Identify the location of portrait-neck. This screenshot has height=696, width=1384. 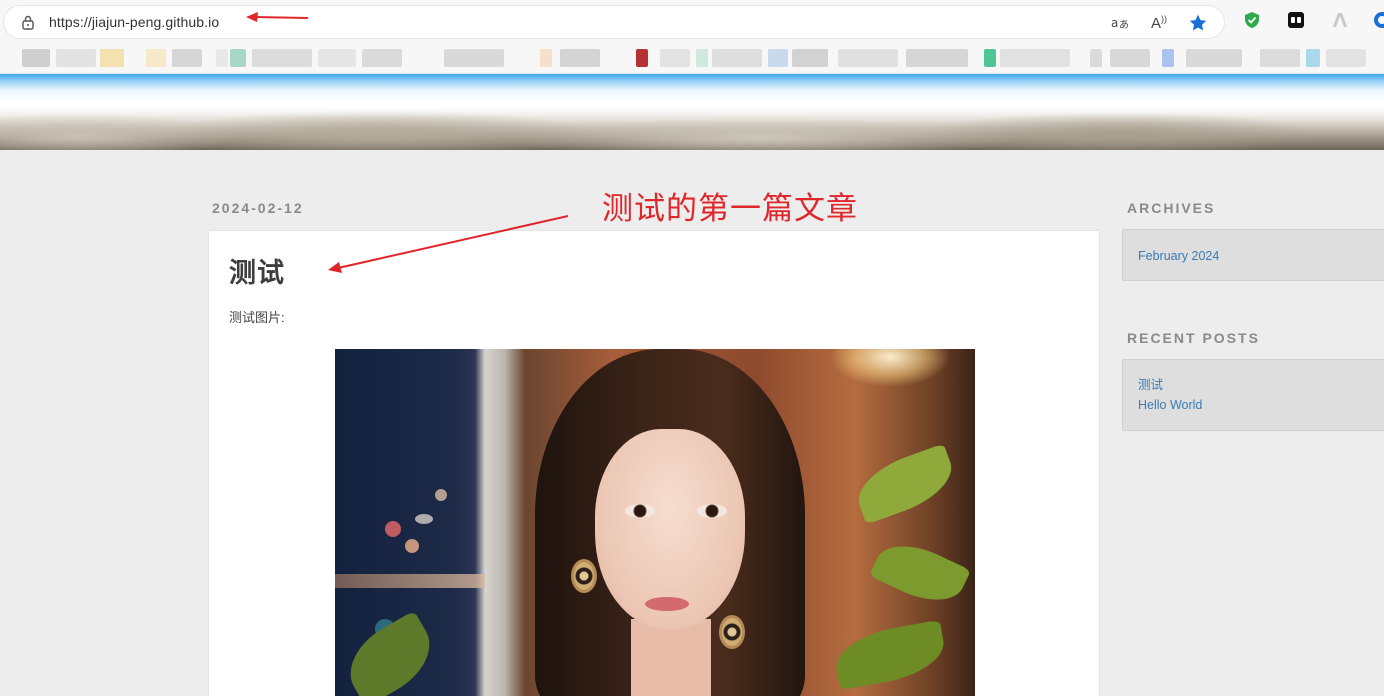
(671, 657).